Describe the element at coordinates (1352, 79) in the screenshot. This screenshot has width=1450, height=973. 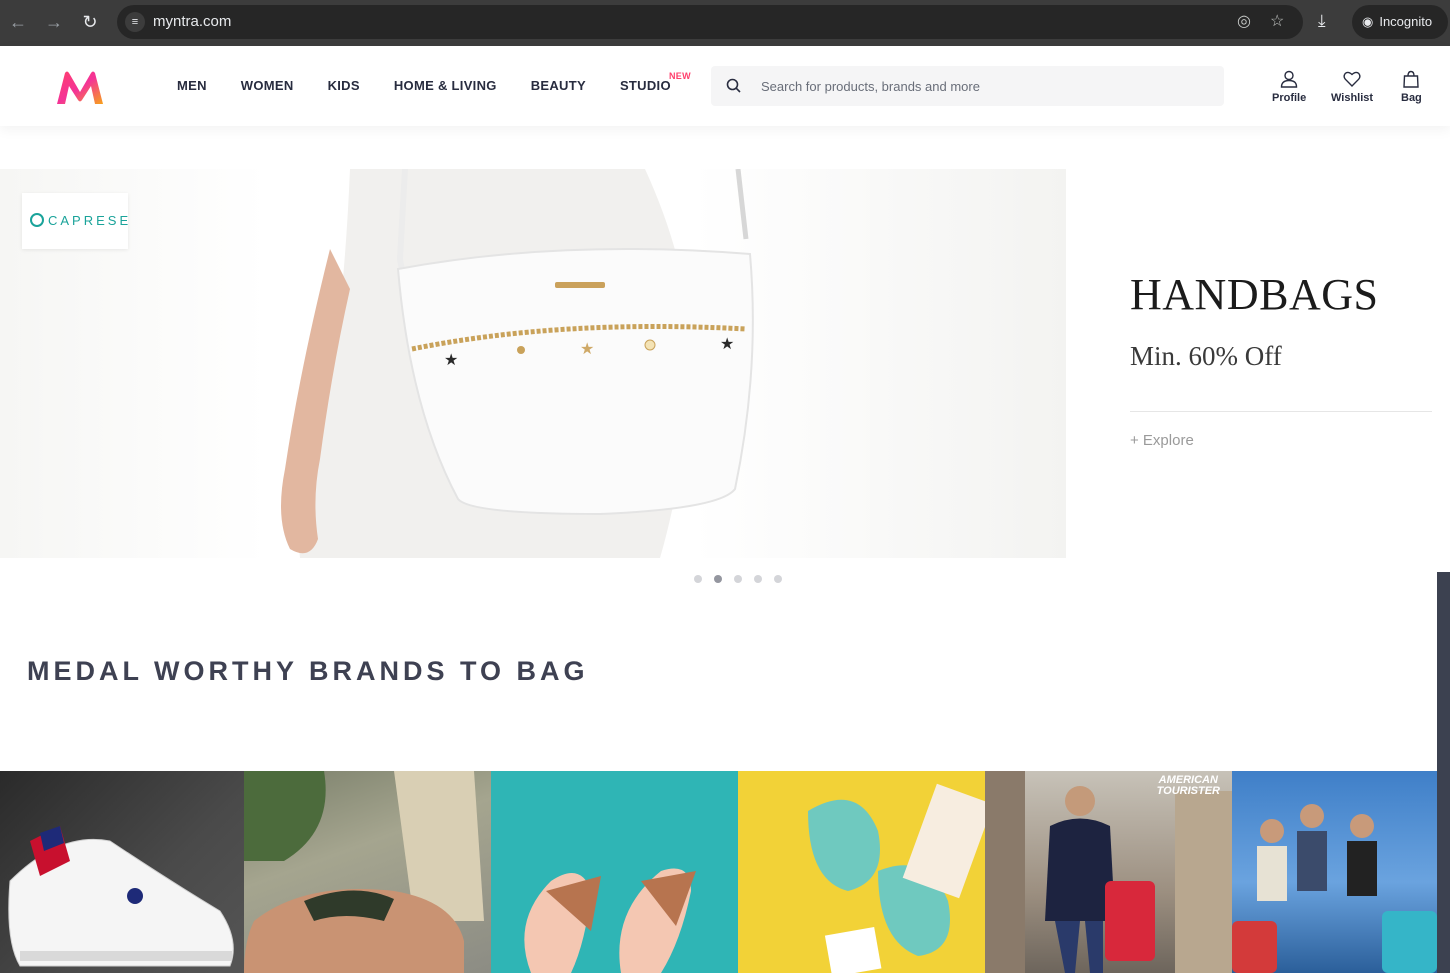
I see `heart-icon` at that location.